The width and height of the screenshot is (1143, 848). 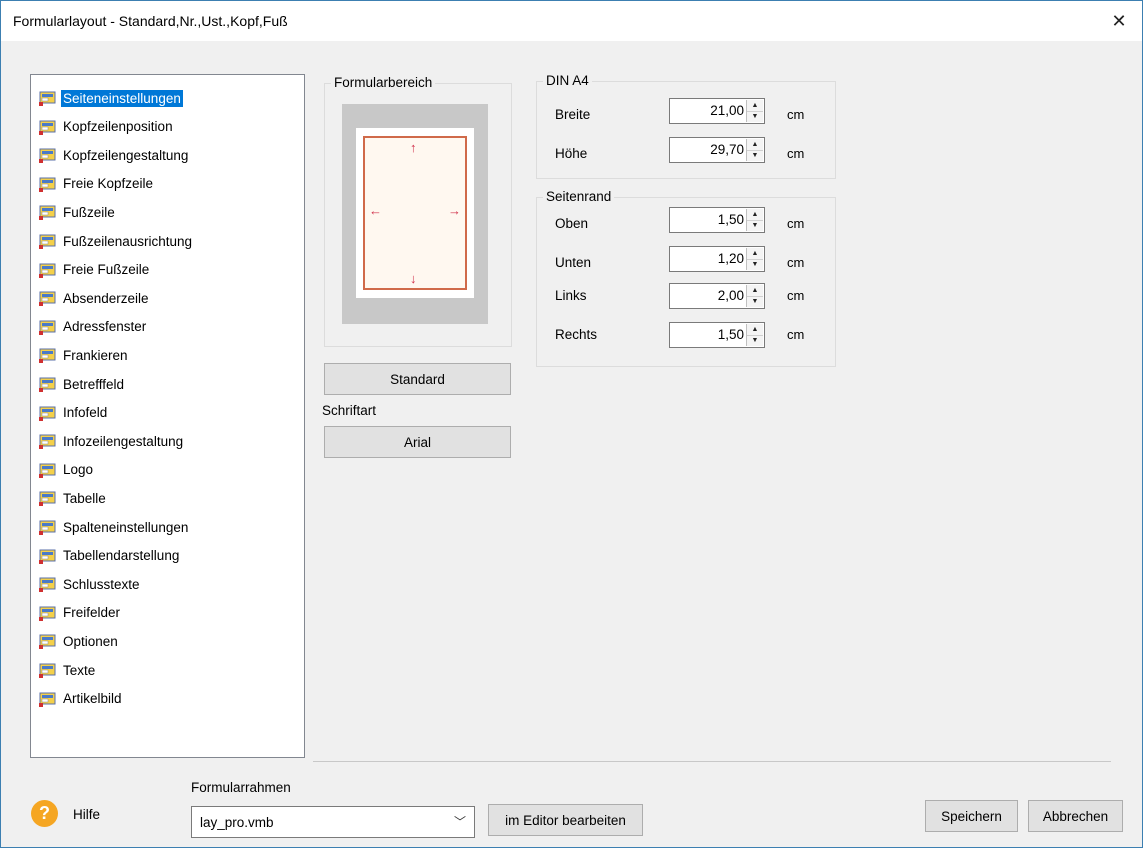 I want to click on arrow-right-icon: →, so click(x=454, y=210).